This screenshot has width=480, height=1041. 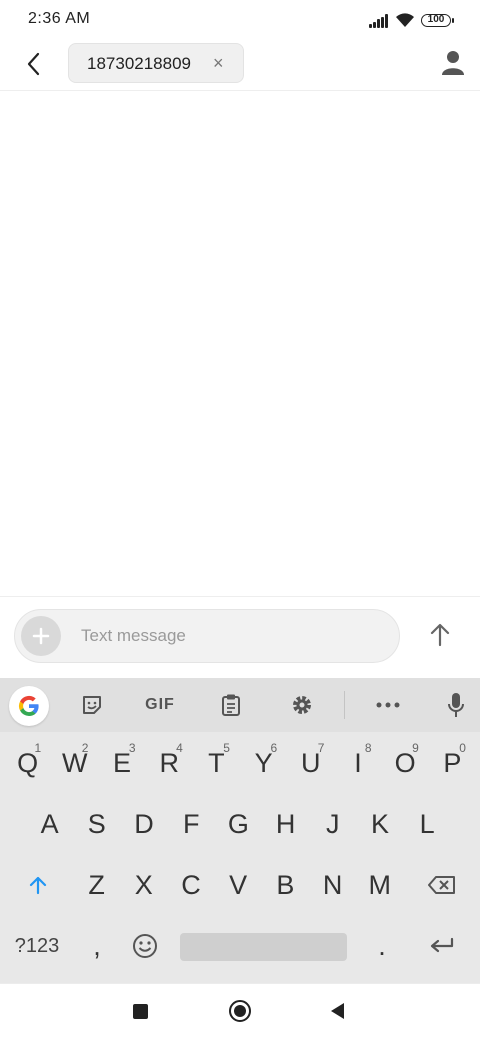 I want to click on key-label: B, so click(x=285, y=884).